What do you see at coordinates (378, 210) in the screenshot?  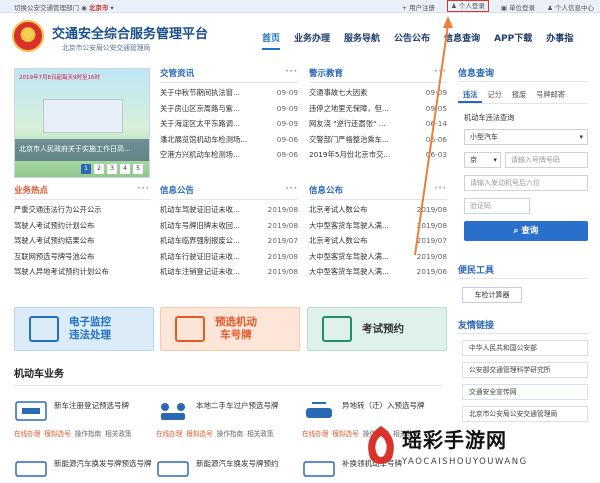 I see `list-item: 北京考试人数公布 2019/08` at bounding box center [378, 210].